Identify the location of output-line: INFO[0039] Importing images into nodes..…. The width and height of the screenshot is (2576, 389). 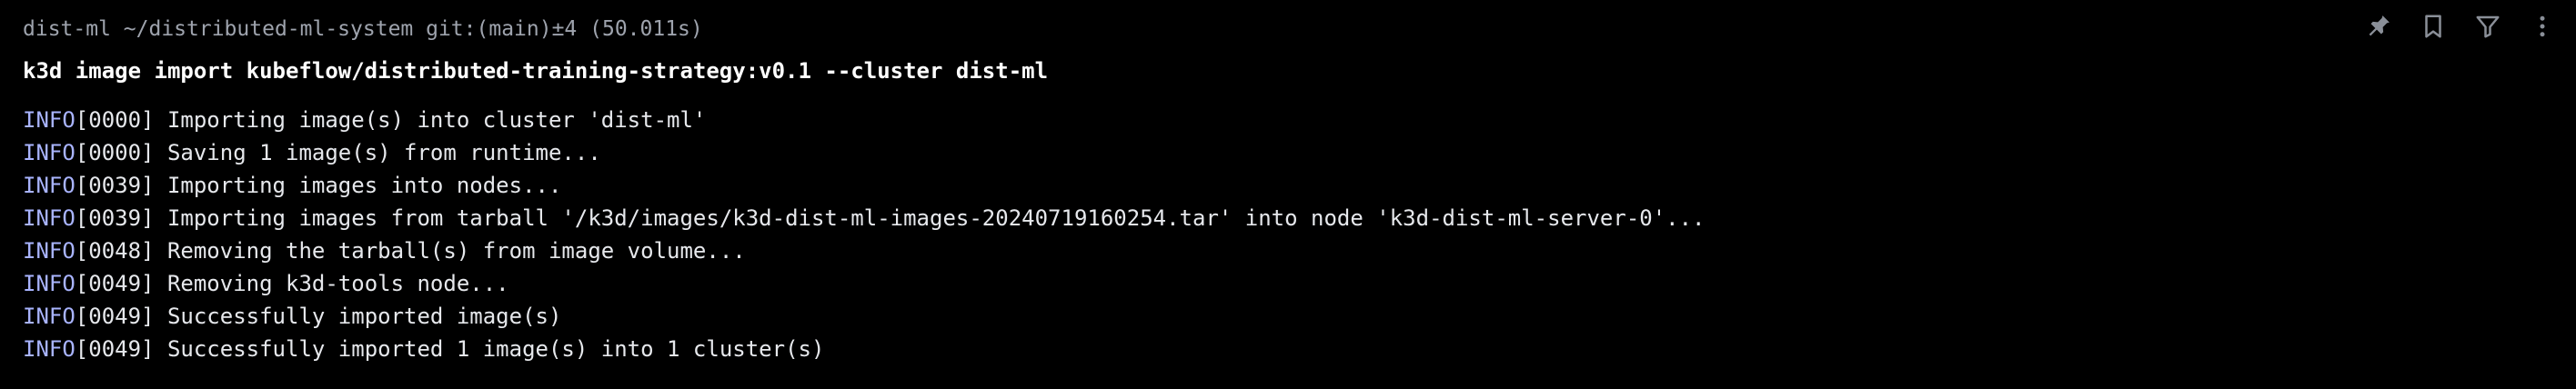
(864, 185).